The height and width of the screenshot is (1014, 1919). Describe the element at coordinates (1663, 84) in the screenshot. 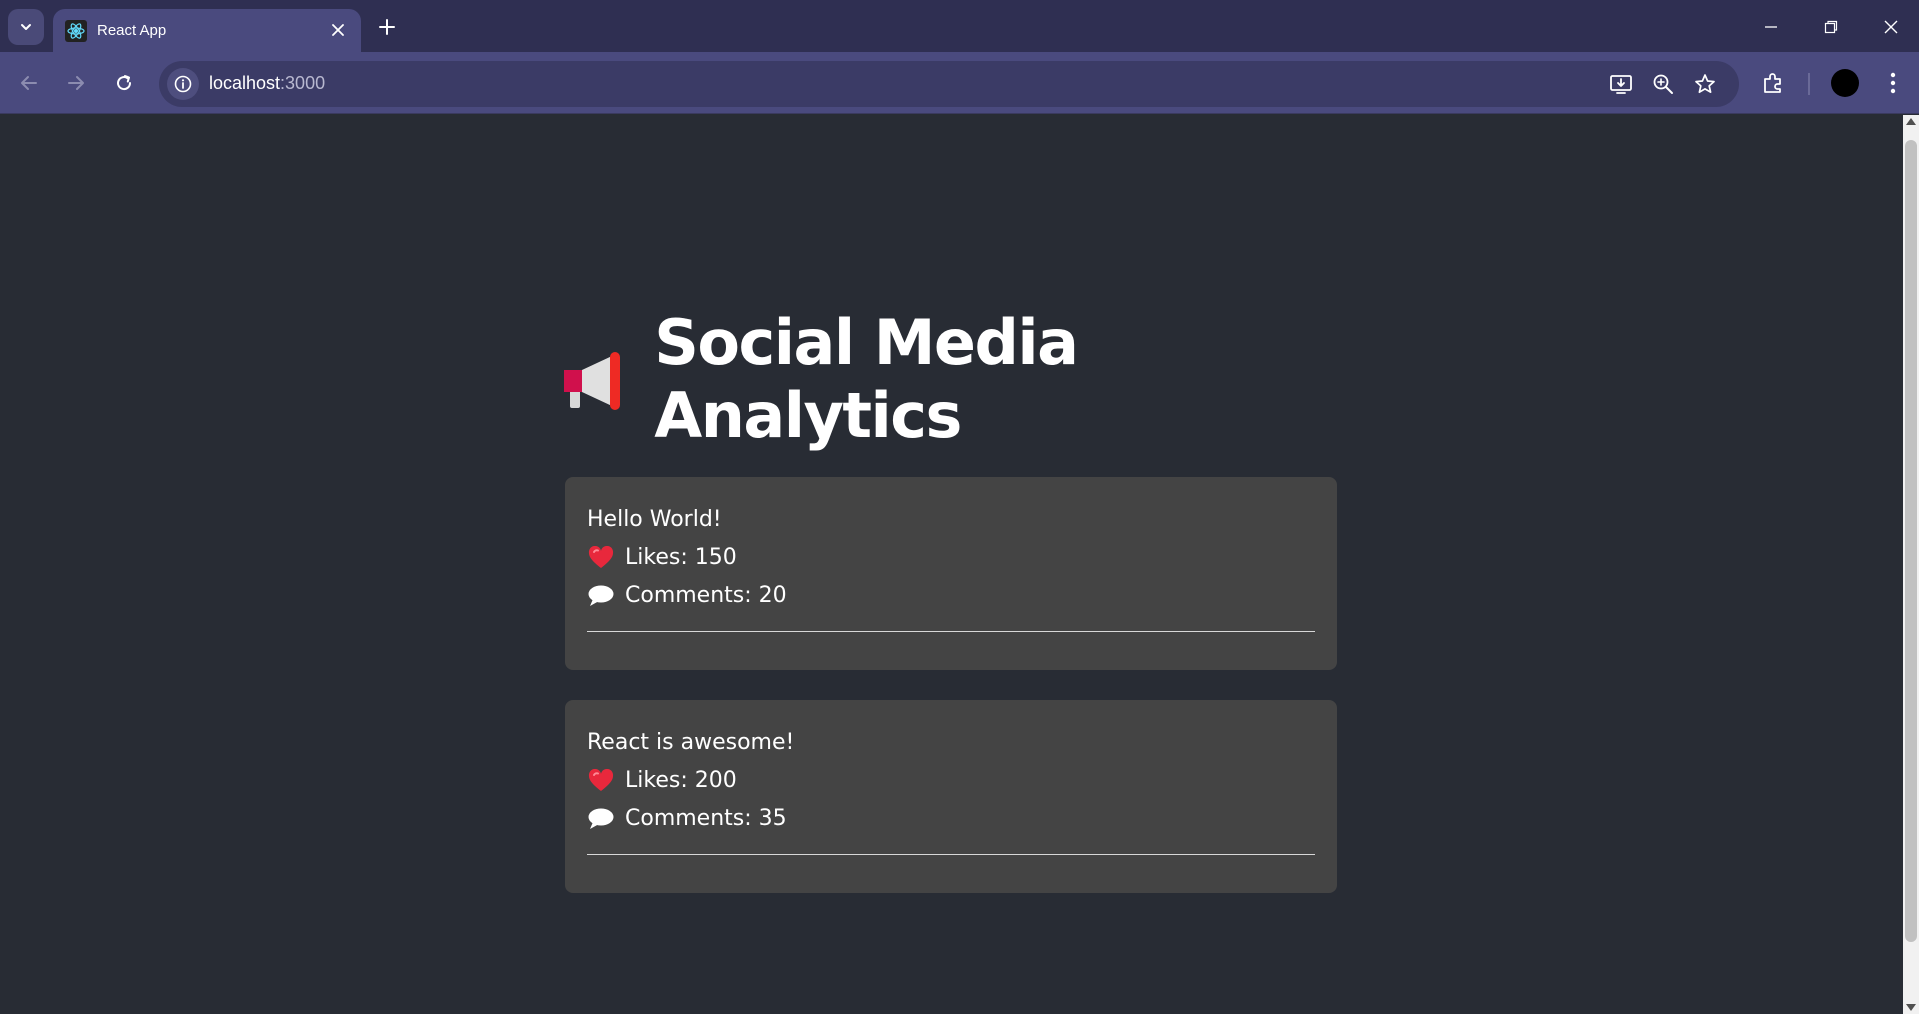

I see `zoom-icon` at that location.